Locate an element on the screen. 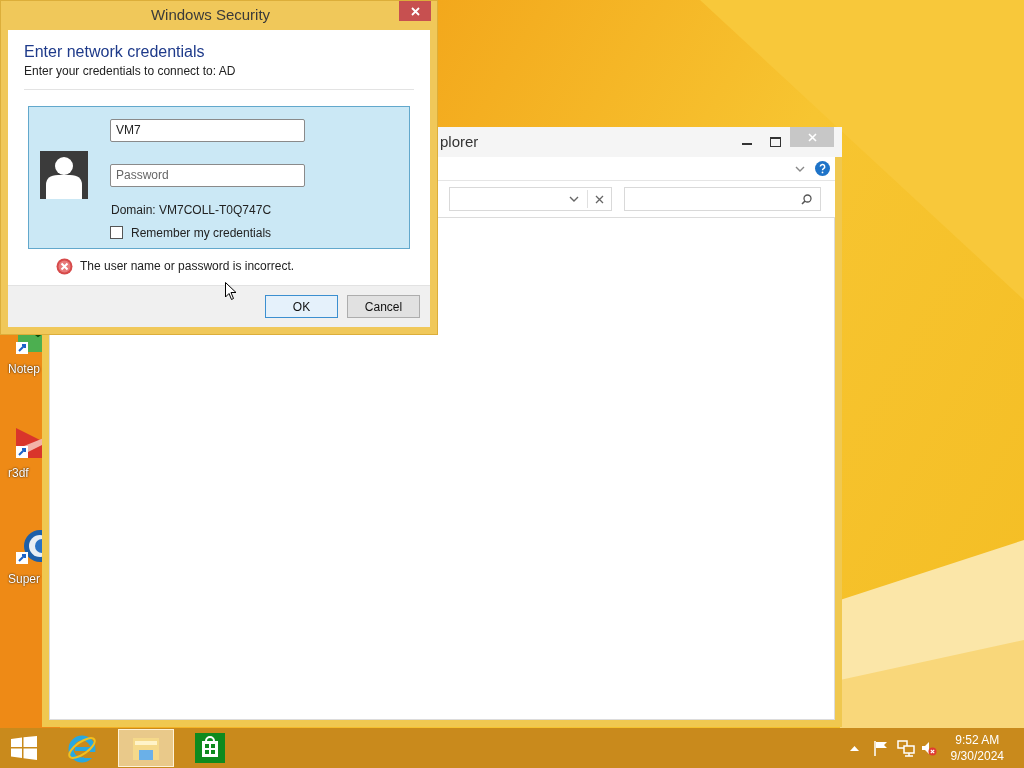 The image size is (1024, 768). shopping-bag-icon is located at coordinates (210, 748).